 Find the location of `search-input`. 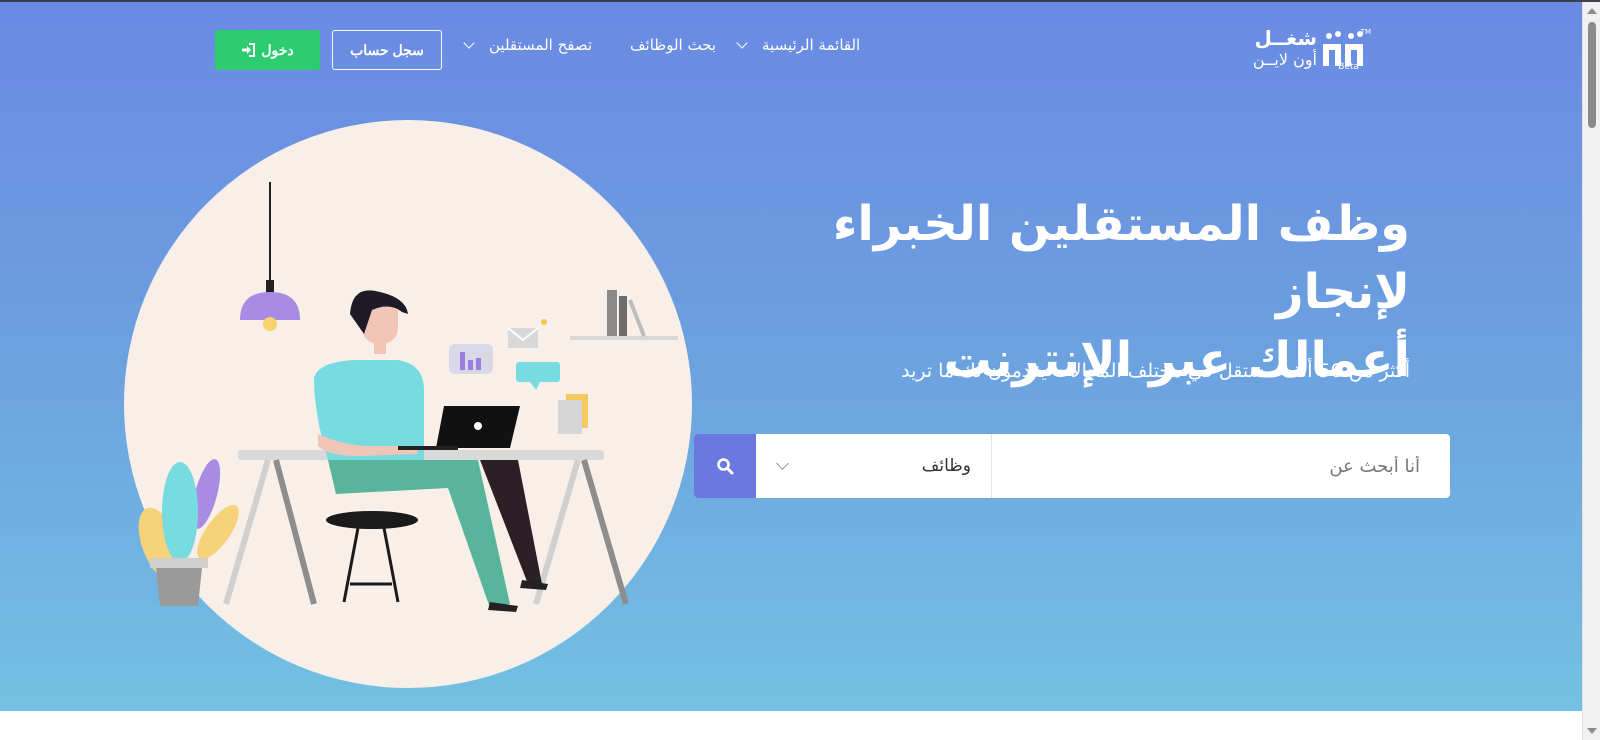

search-input is located at coordinates (1221, 466).